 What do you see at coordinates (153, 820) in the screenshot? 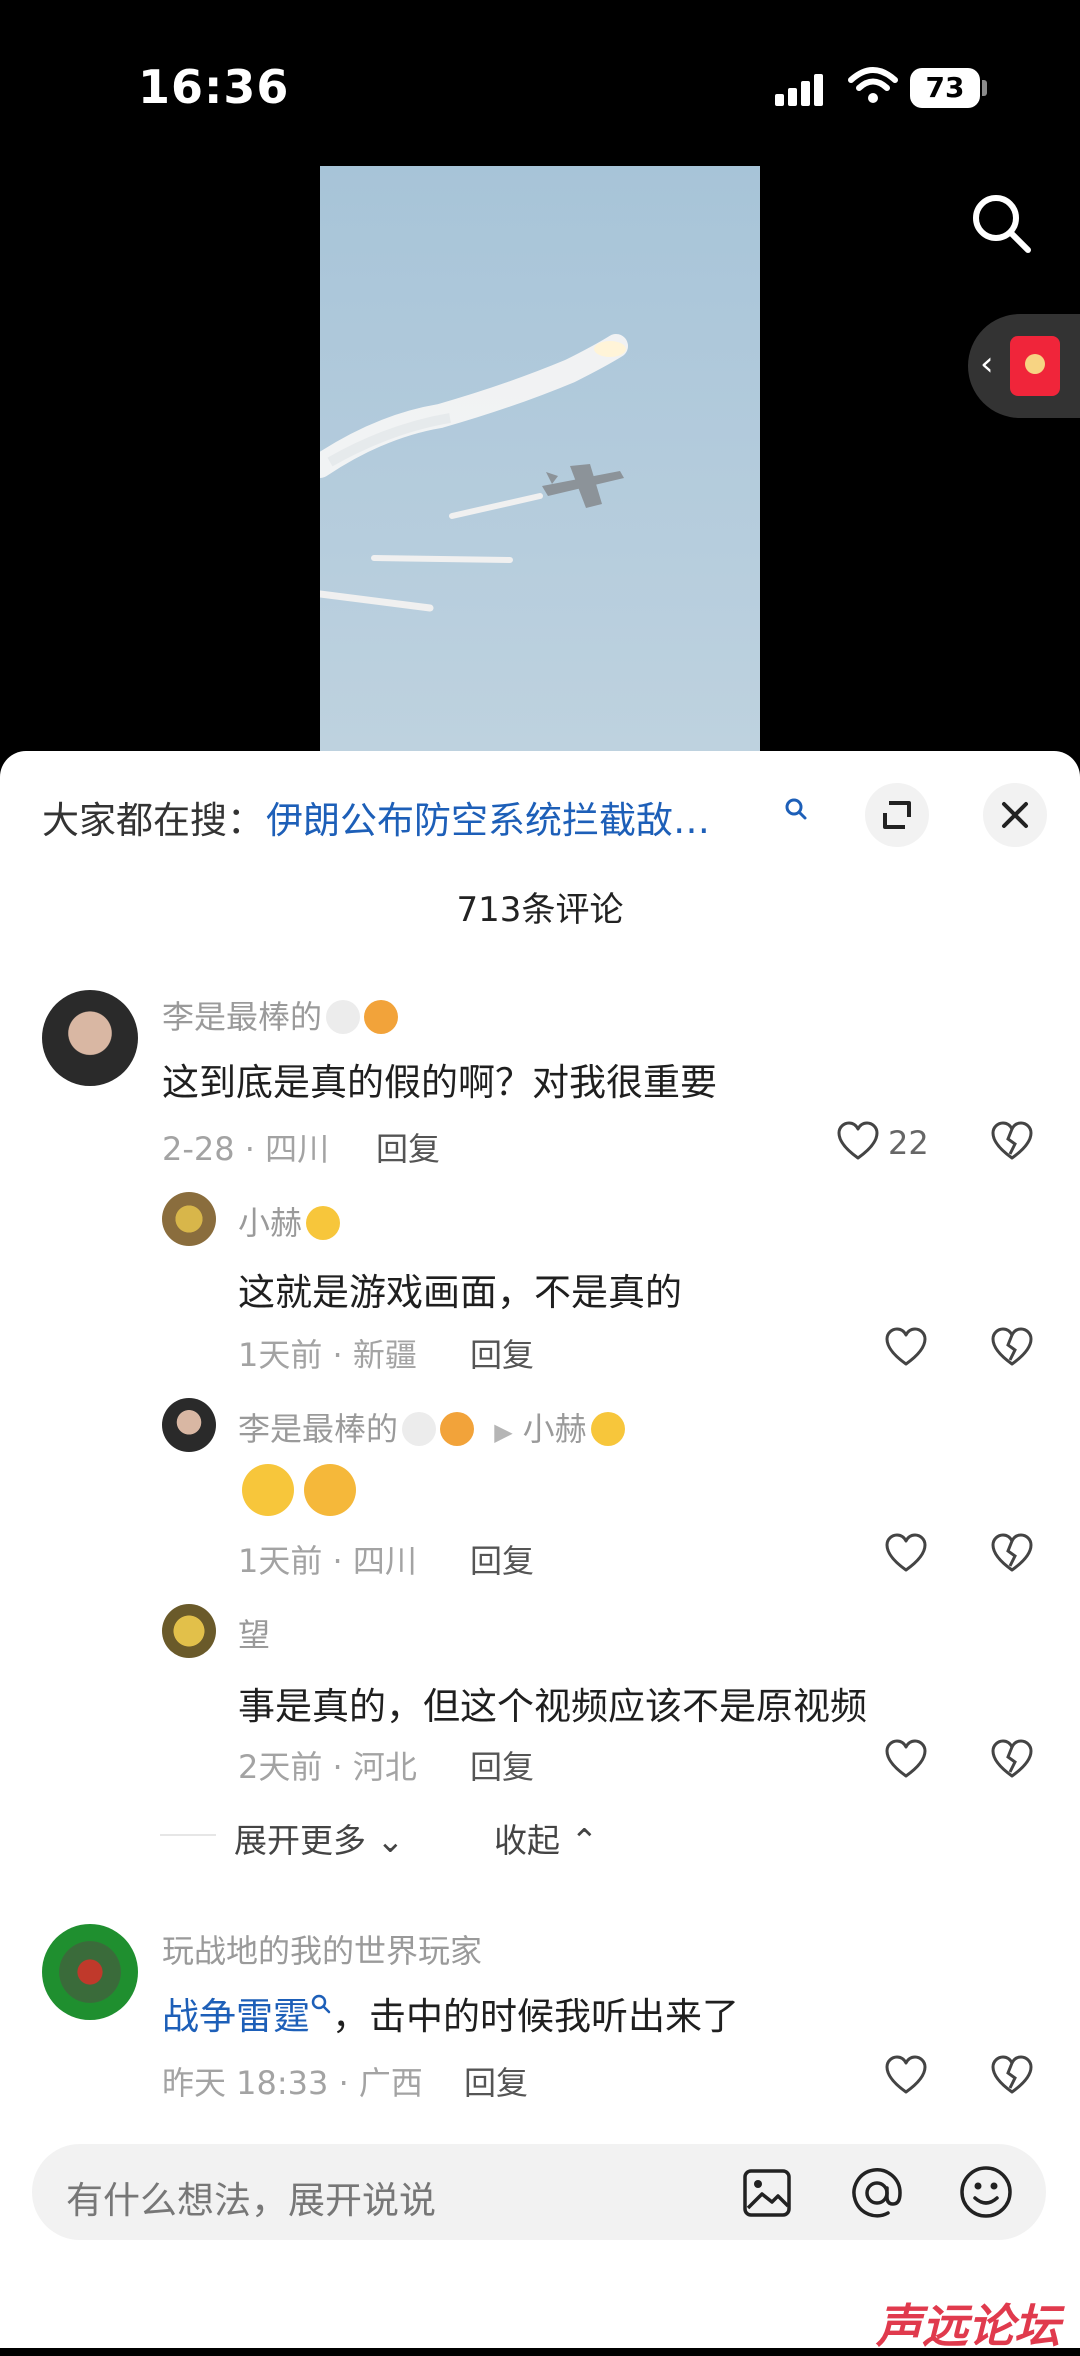
I see `hot-search-label: 大家都在搜：` at bounding box center [153, 820].